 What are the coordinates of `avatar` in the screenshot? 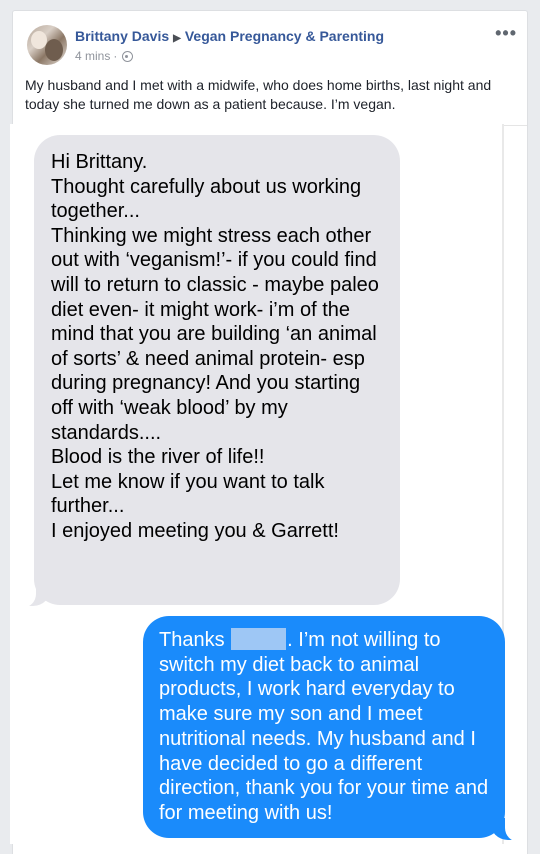 It's located at (47, 45).